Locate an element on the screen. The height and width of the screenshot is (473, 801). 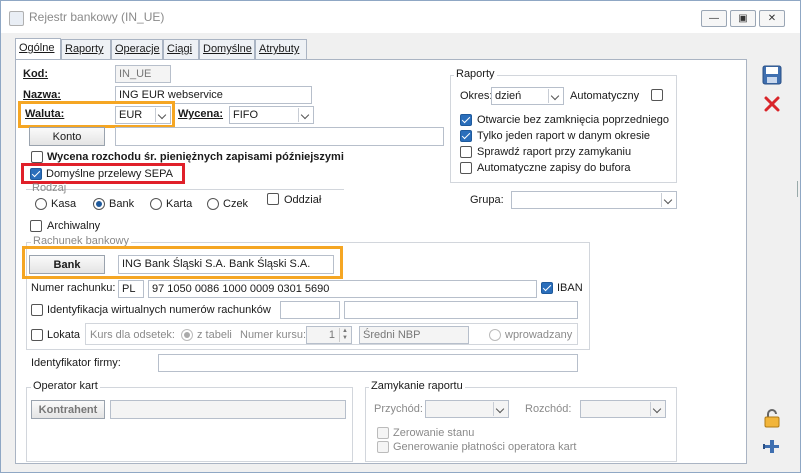
maximize-button: ▣ is located at coordinates (743, 18).